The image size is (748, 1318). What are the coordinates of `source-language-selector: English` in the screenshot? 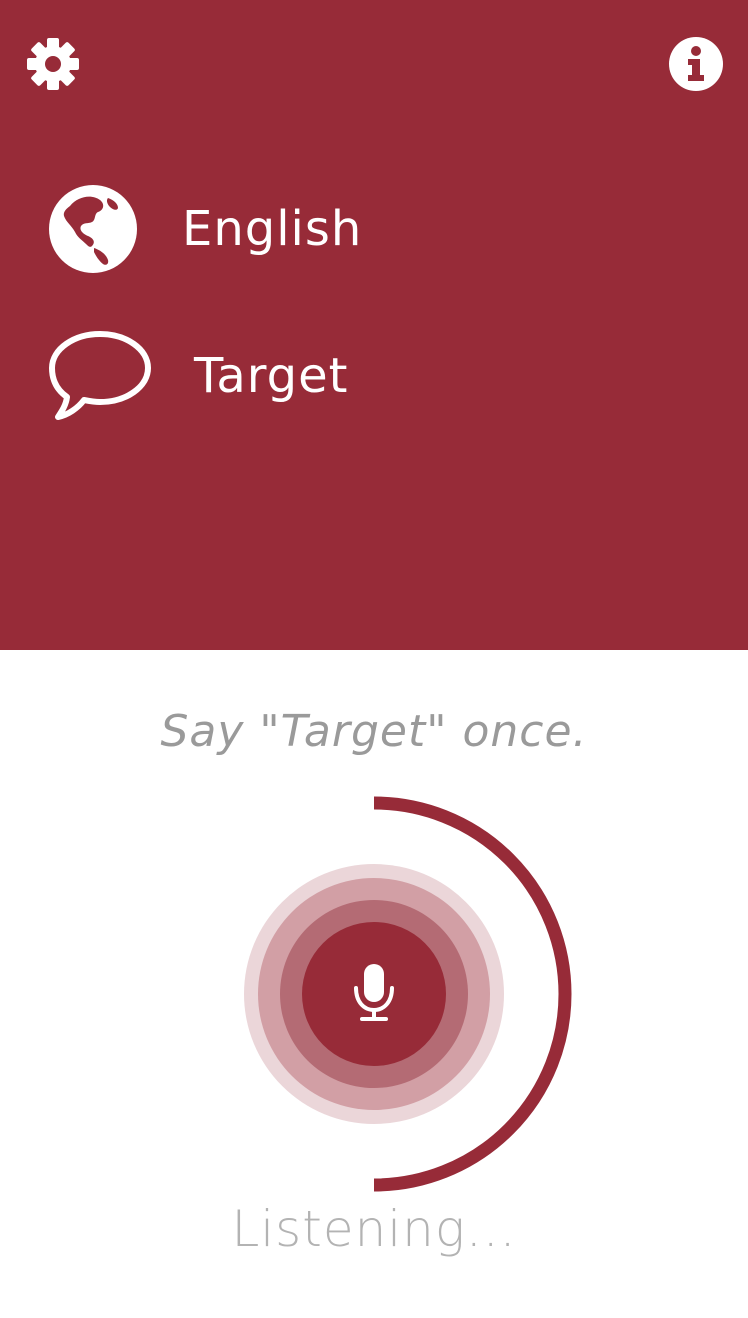 It's located at (205, 229).